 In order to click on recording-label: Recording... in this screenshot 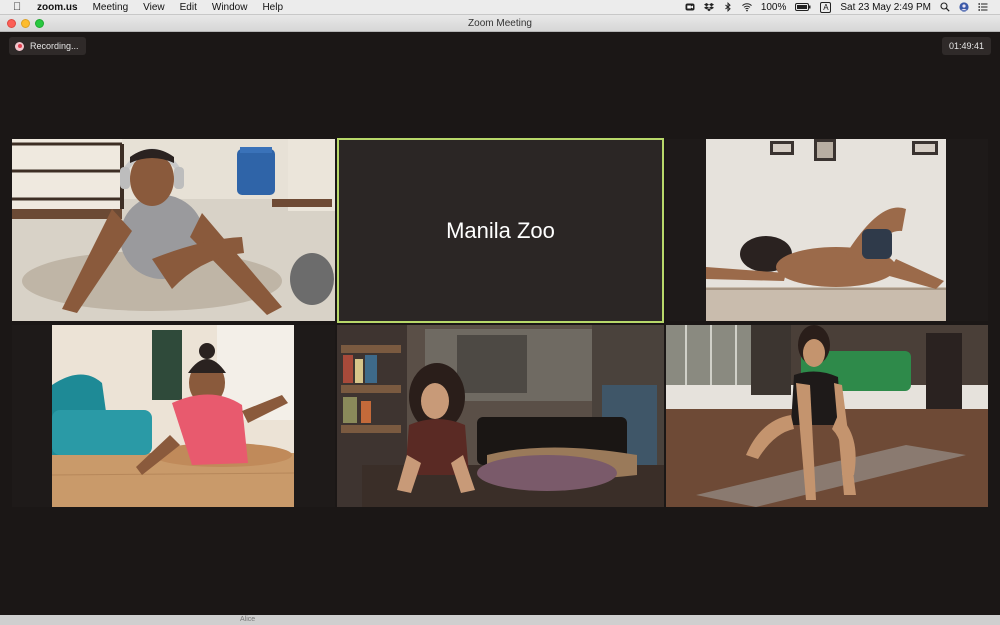, I will do `click(54, 46)`.